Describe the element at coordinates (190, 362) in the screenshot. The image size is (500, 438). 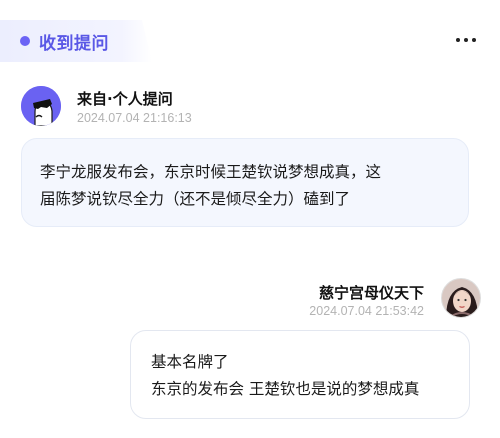
I see `reply-text-line: 基本名牌了` at that location.